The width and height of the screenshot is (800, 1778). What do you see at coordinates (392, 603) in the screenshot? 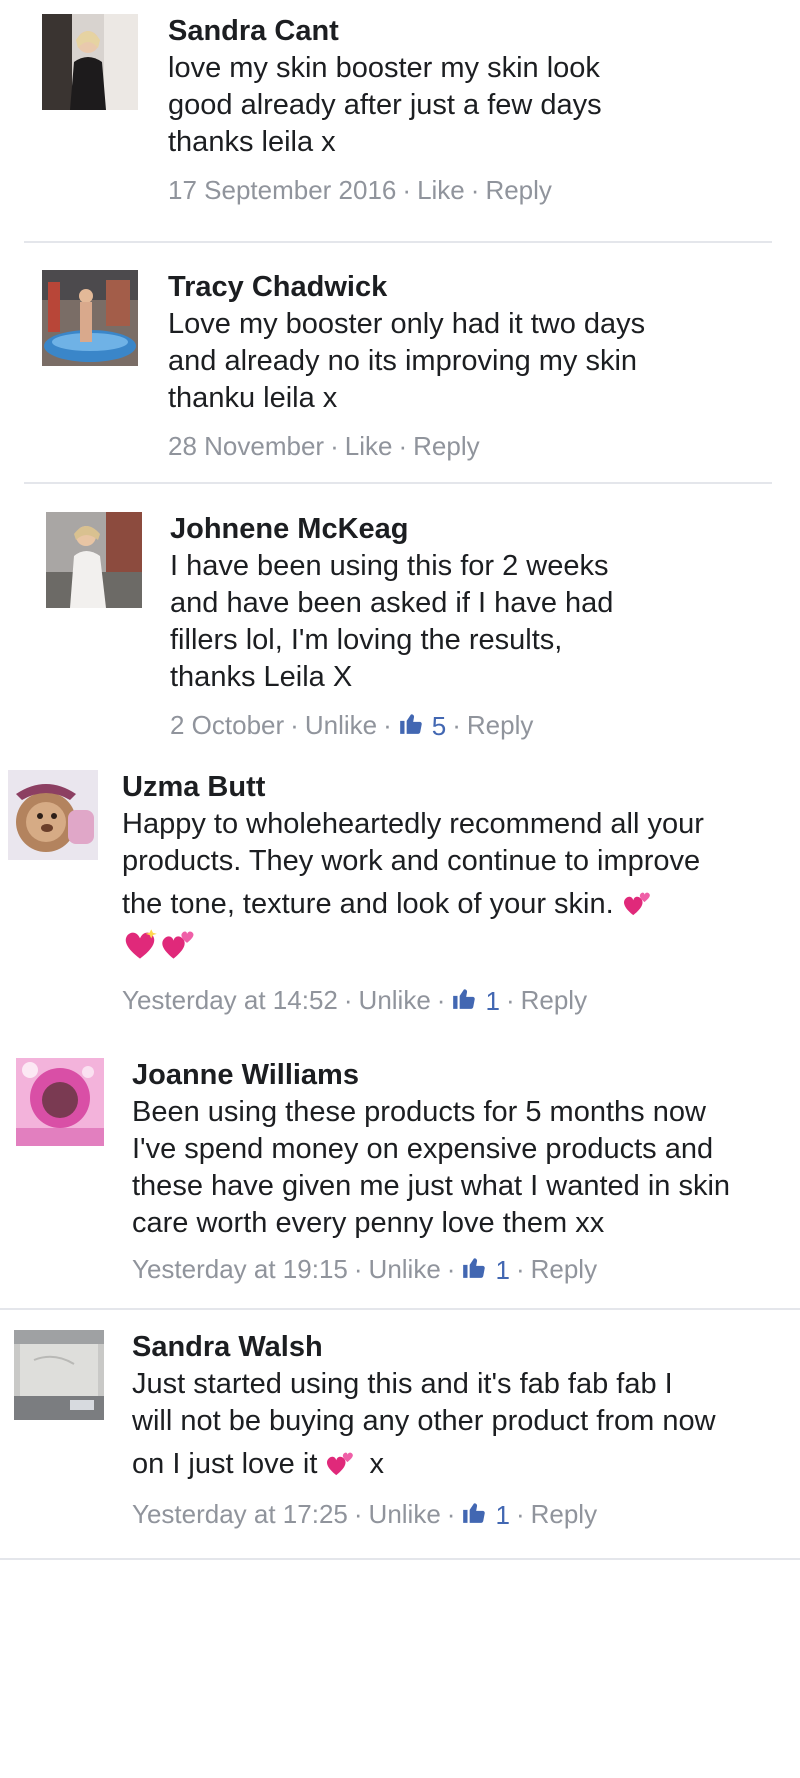
I see `comment-line: and have been asked if I have had` at bounding box center [392, 603].